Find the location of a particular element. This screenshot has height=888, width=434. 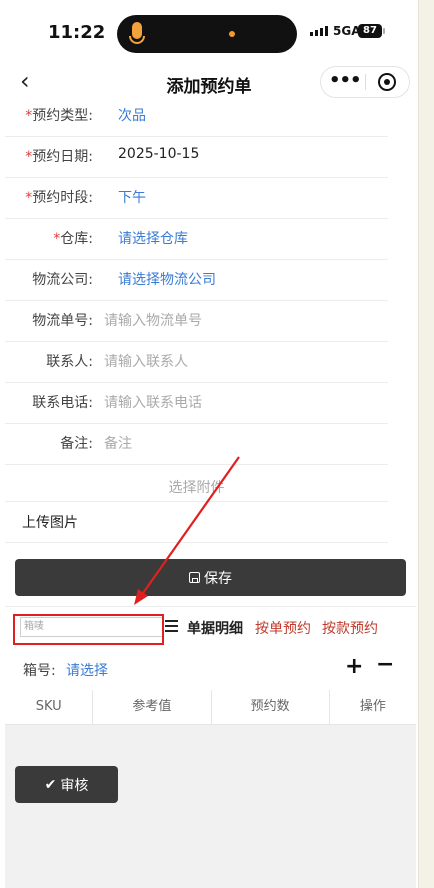

dynamic-island is located at coordinates (207, 34).